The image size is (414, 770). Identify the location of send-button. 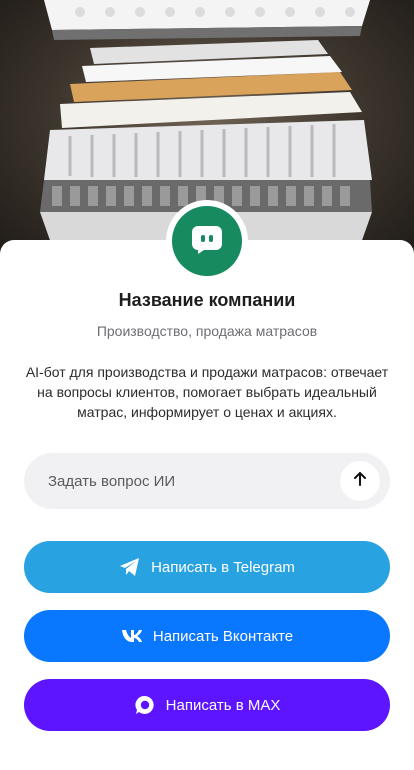
(360, 481).